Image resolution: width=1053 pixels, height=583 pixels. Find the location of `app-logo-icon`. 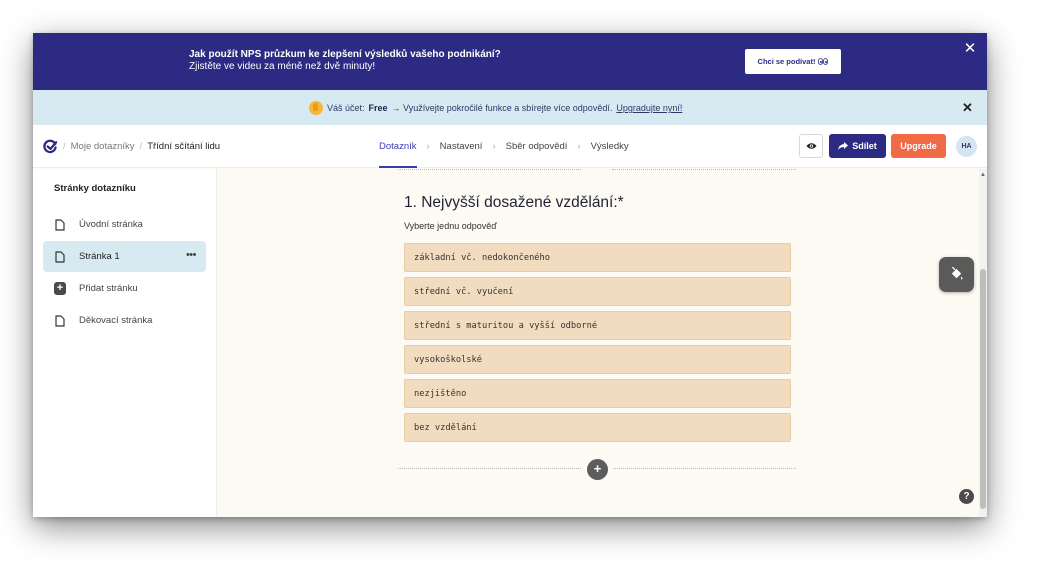

app-logo-icon is located at coordinates (50, 146).